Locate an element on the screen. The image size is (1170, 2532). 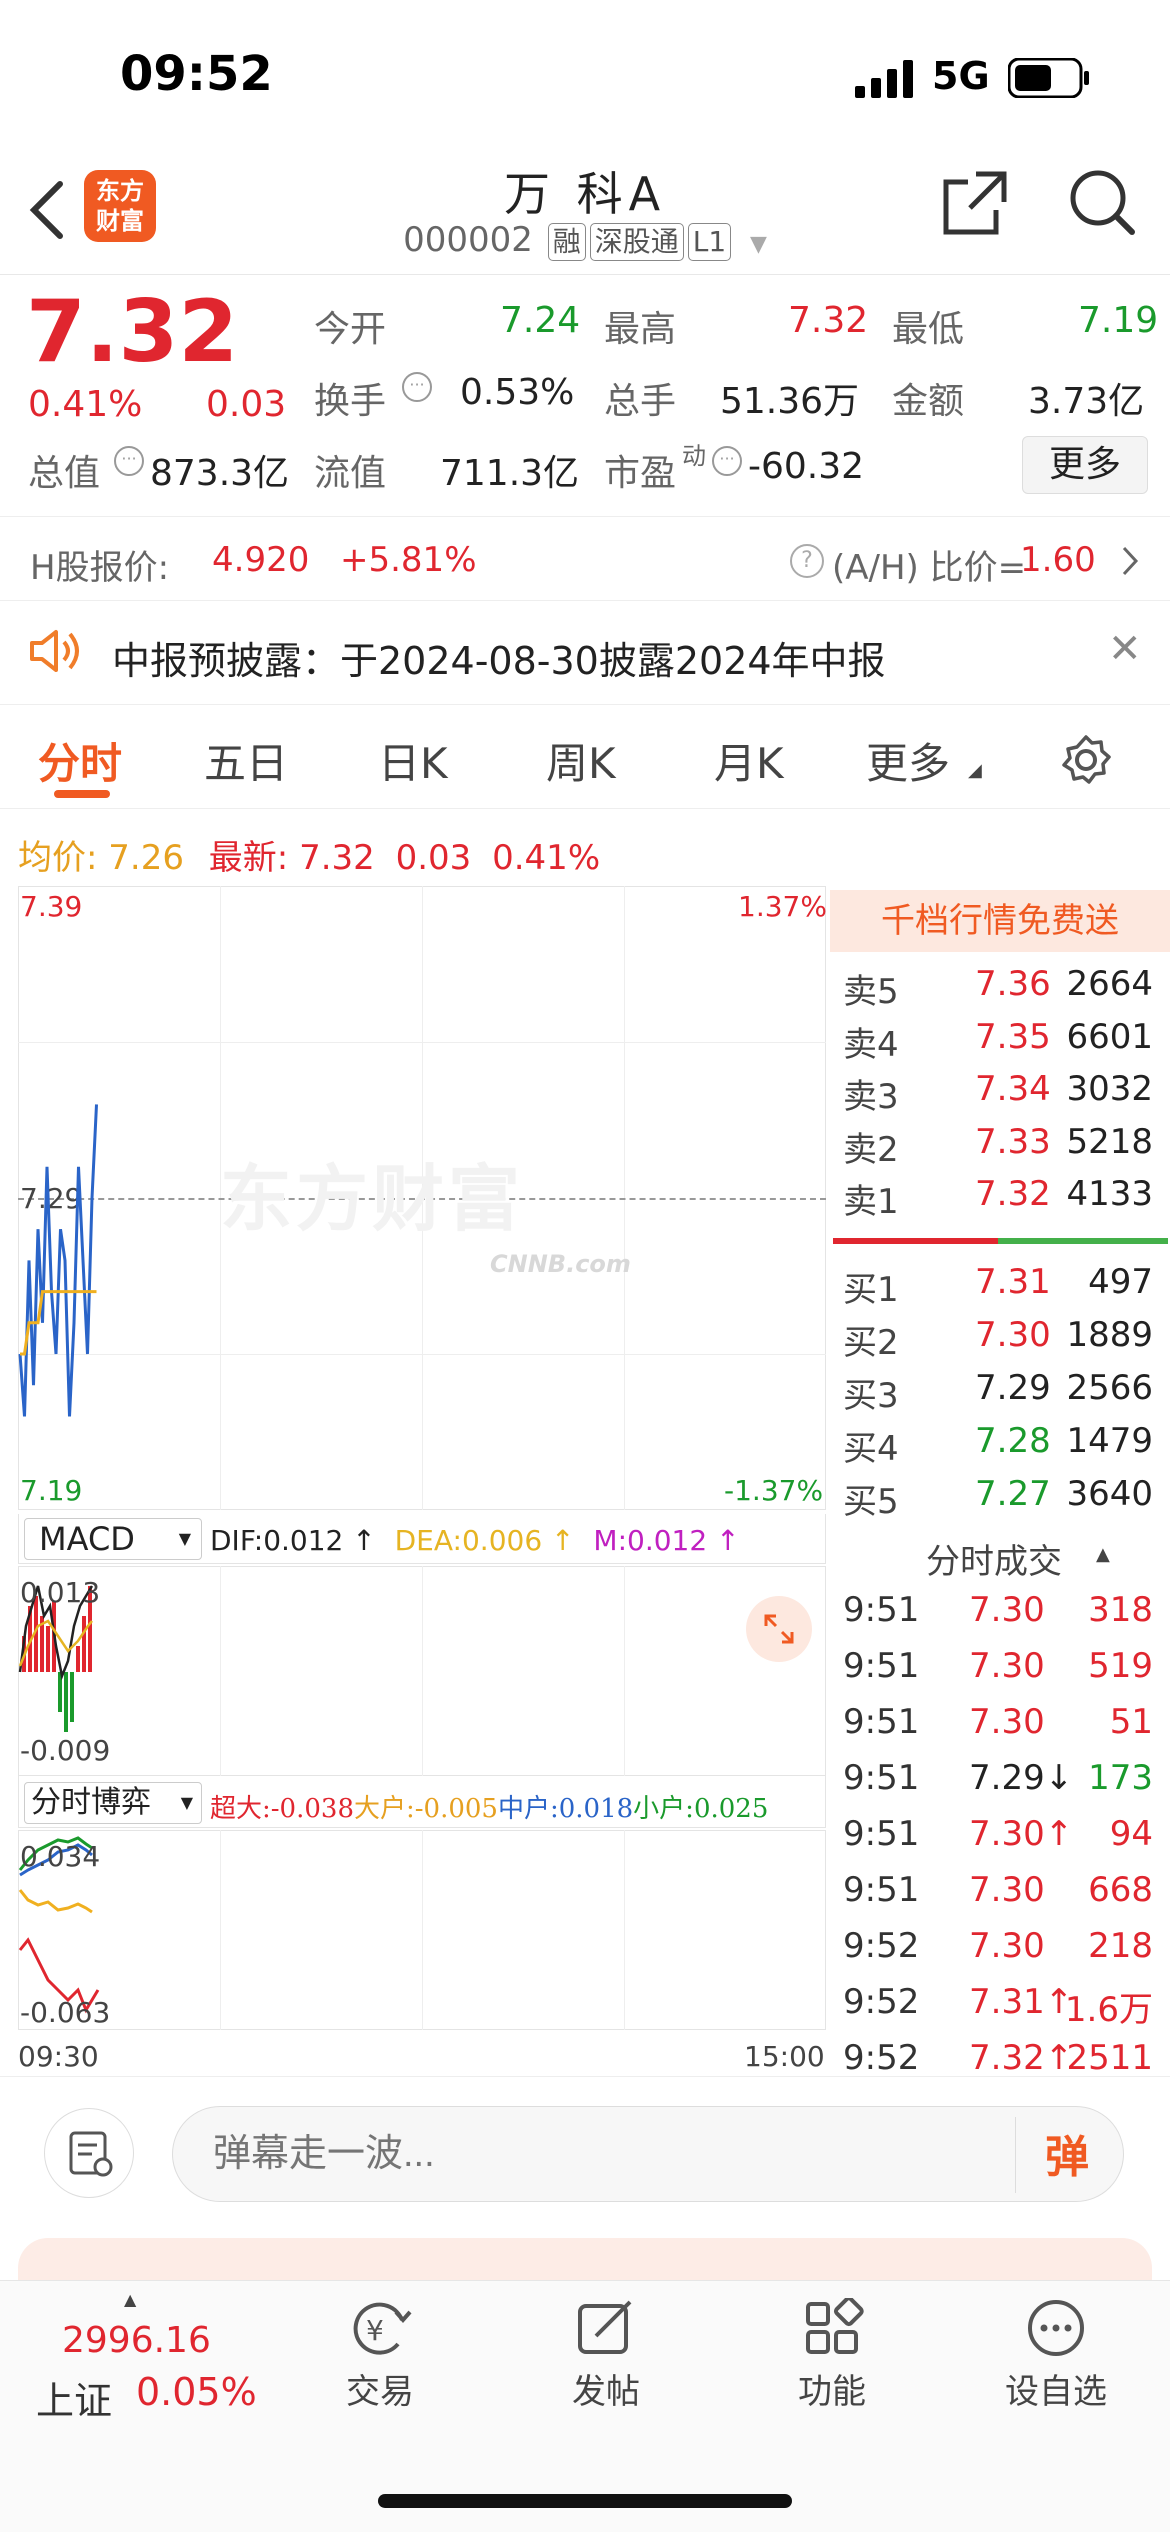
tab-weekly: 周K is located at coordinates (581, 760).